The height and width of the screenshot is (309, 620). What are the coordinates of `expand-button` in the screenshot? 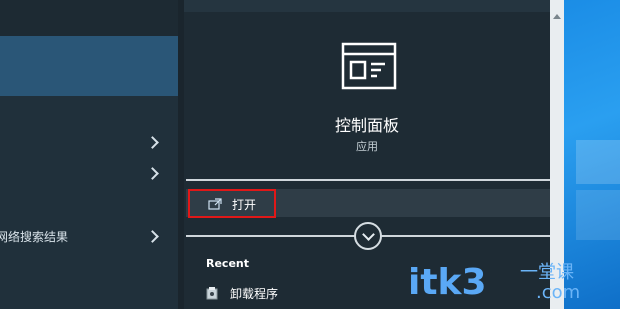 It's located at (368, 236).